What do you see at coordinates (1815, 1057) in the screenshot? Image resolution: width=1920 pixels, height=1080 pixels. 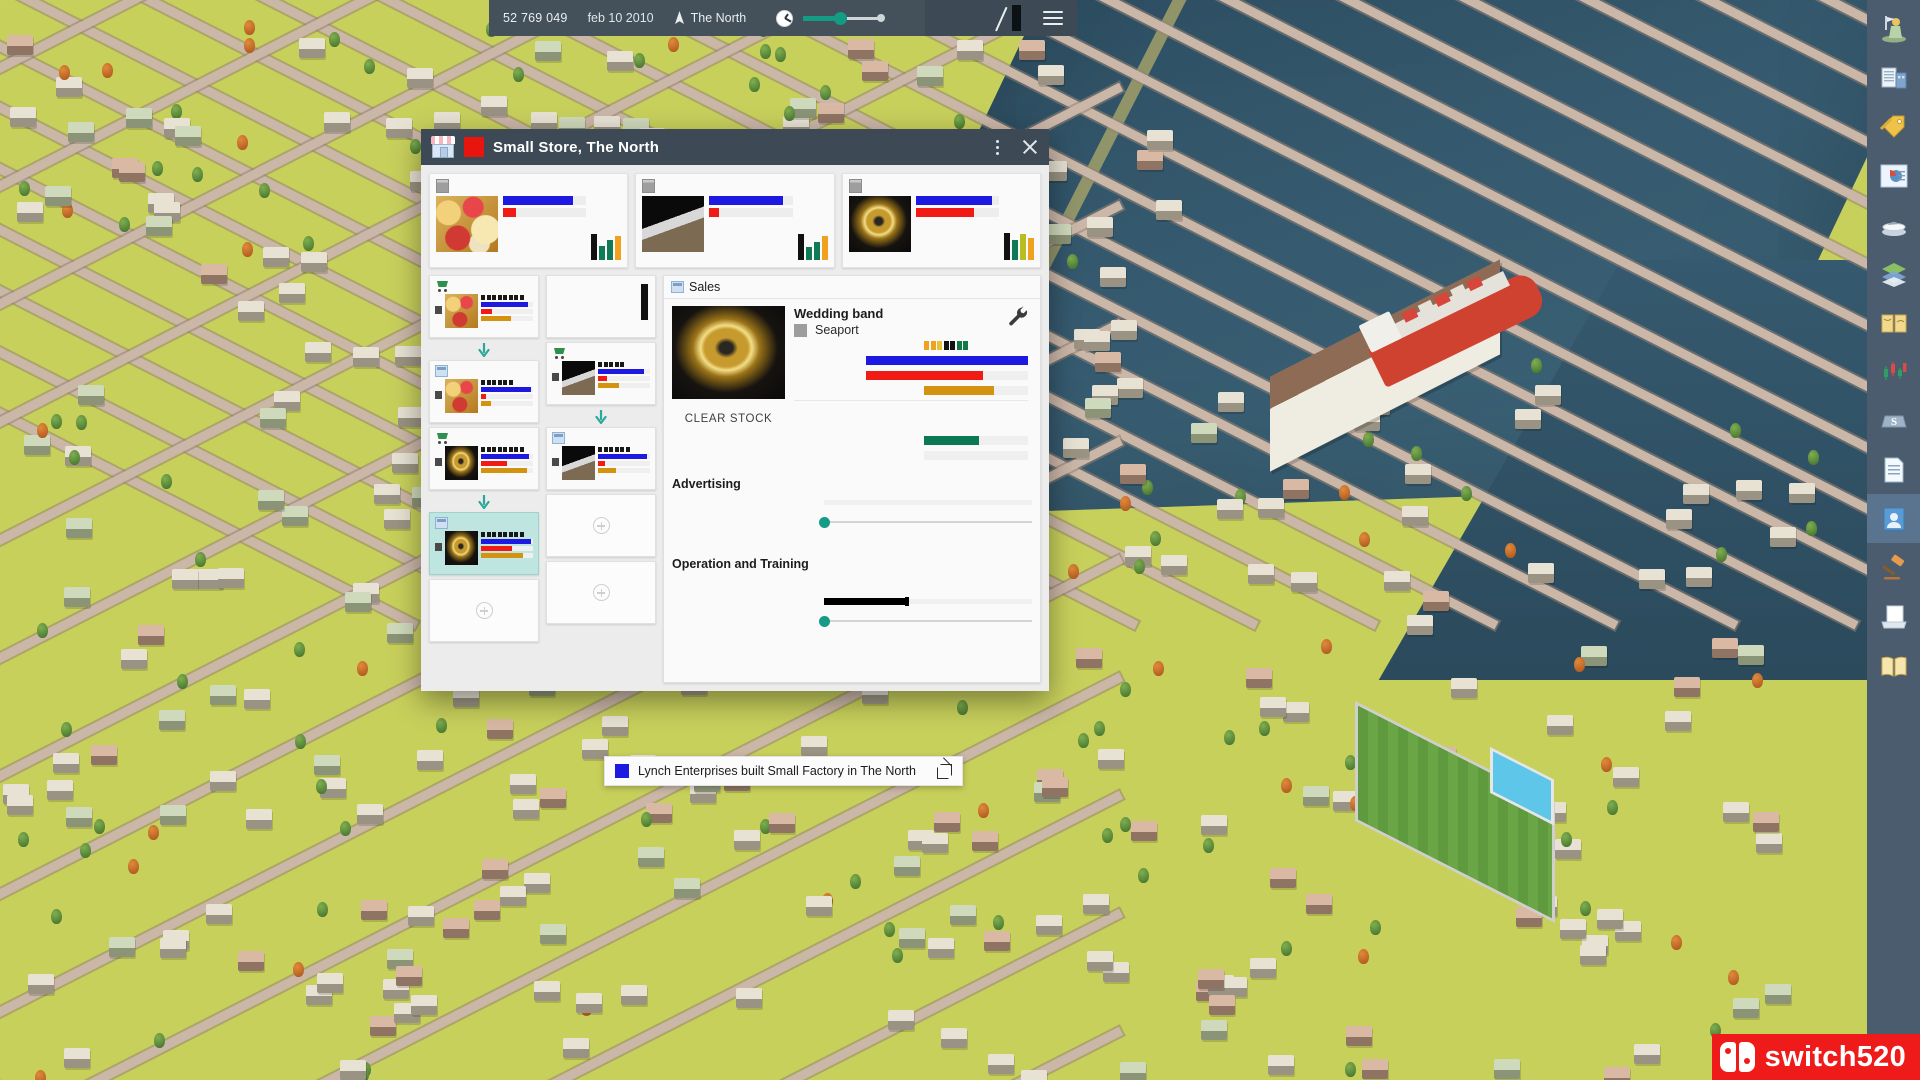 I see `watermark: switch520` at bounding box center [1815, 1057].